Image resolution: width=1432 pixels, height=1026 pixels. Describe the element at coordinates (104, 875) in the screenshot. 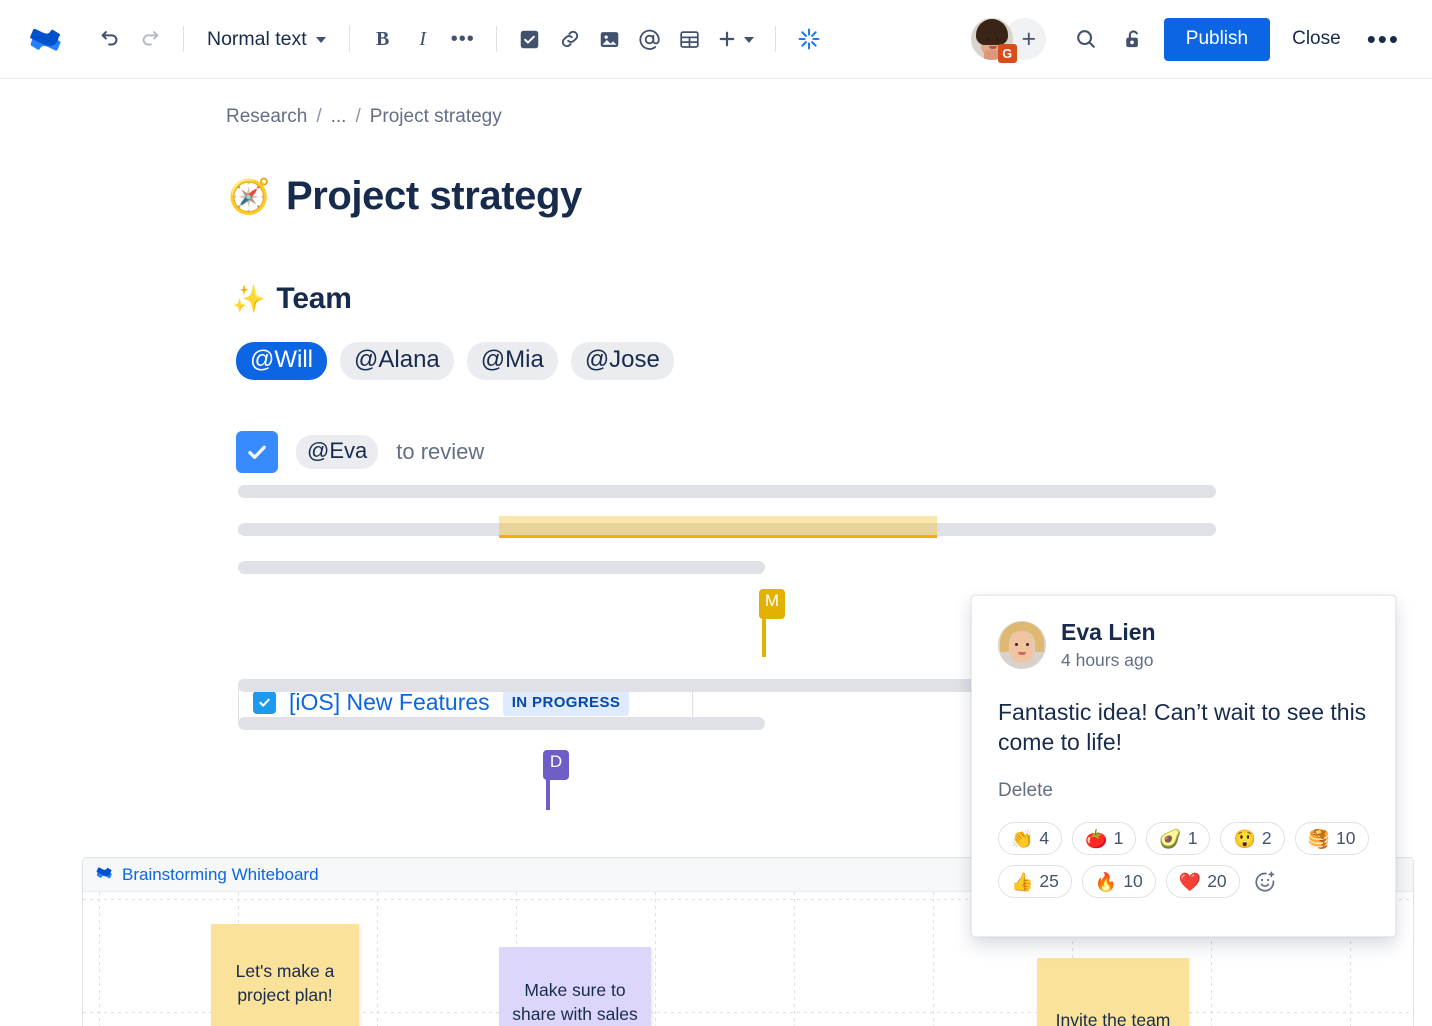

I see `whiteboard-icon` at that location.